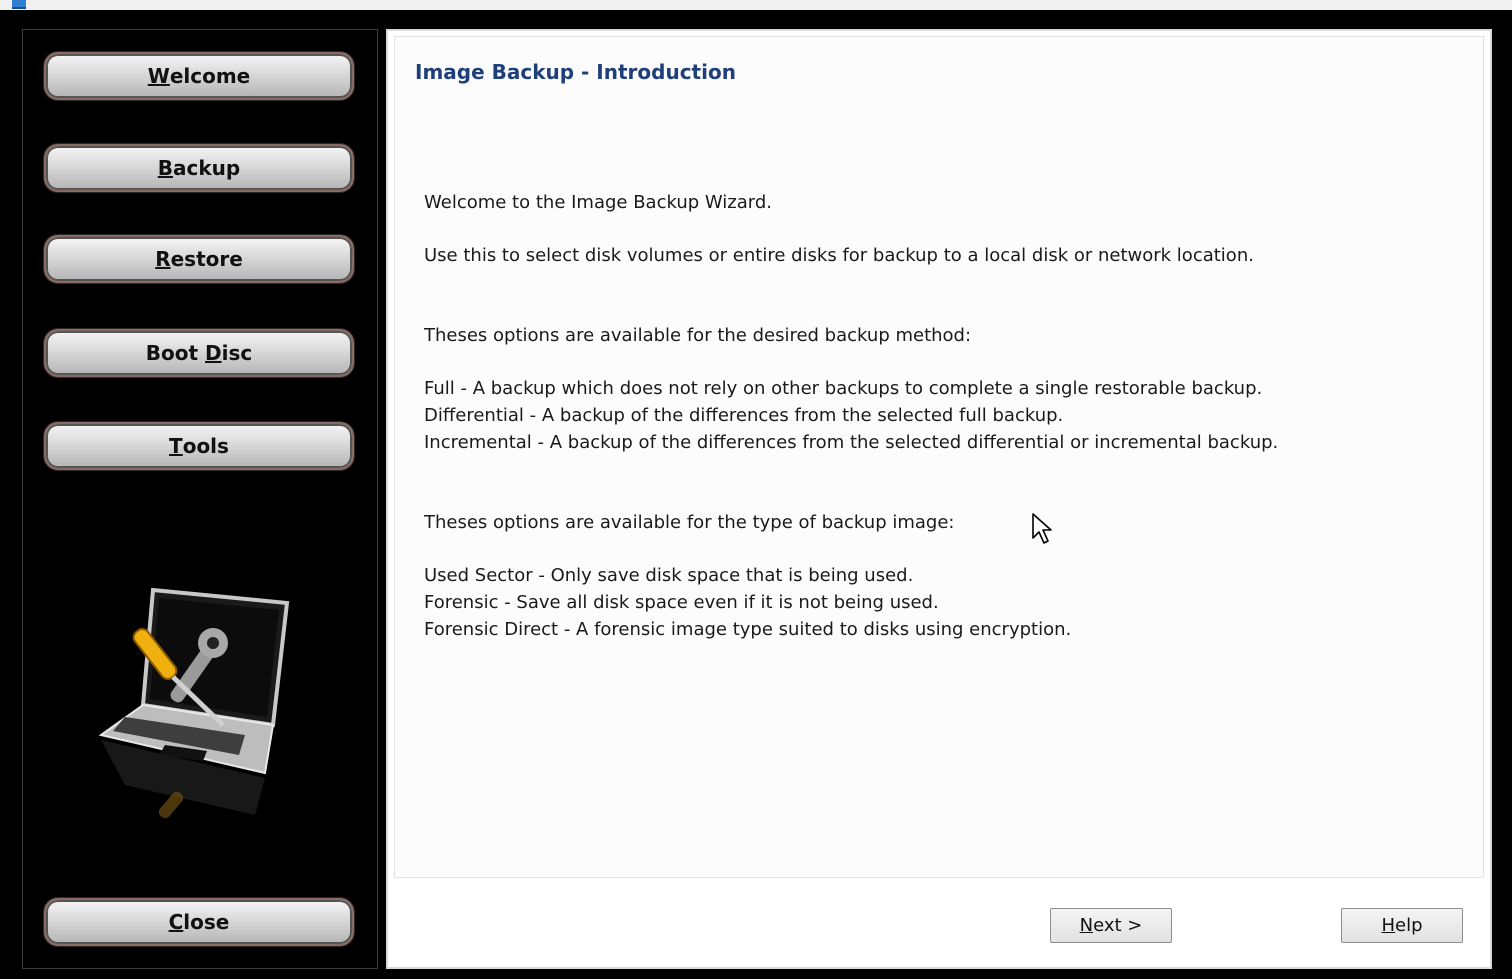 The width and height of the screenshot is (1512, 979). I want to click on backup-mnemonic: B, so click(165, 168).